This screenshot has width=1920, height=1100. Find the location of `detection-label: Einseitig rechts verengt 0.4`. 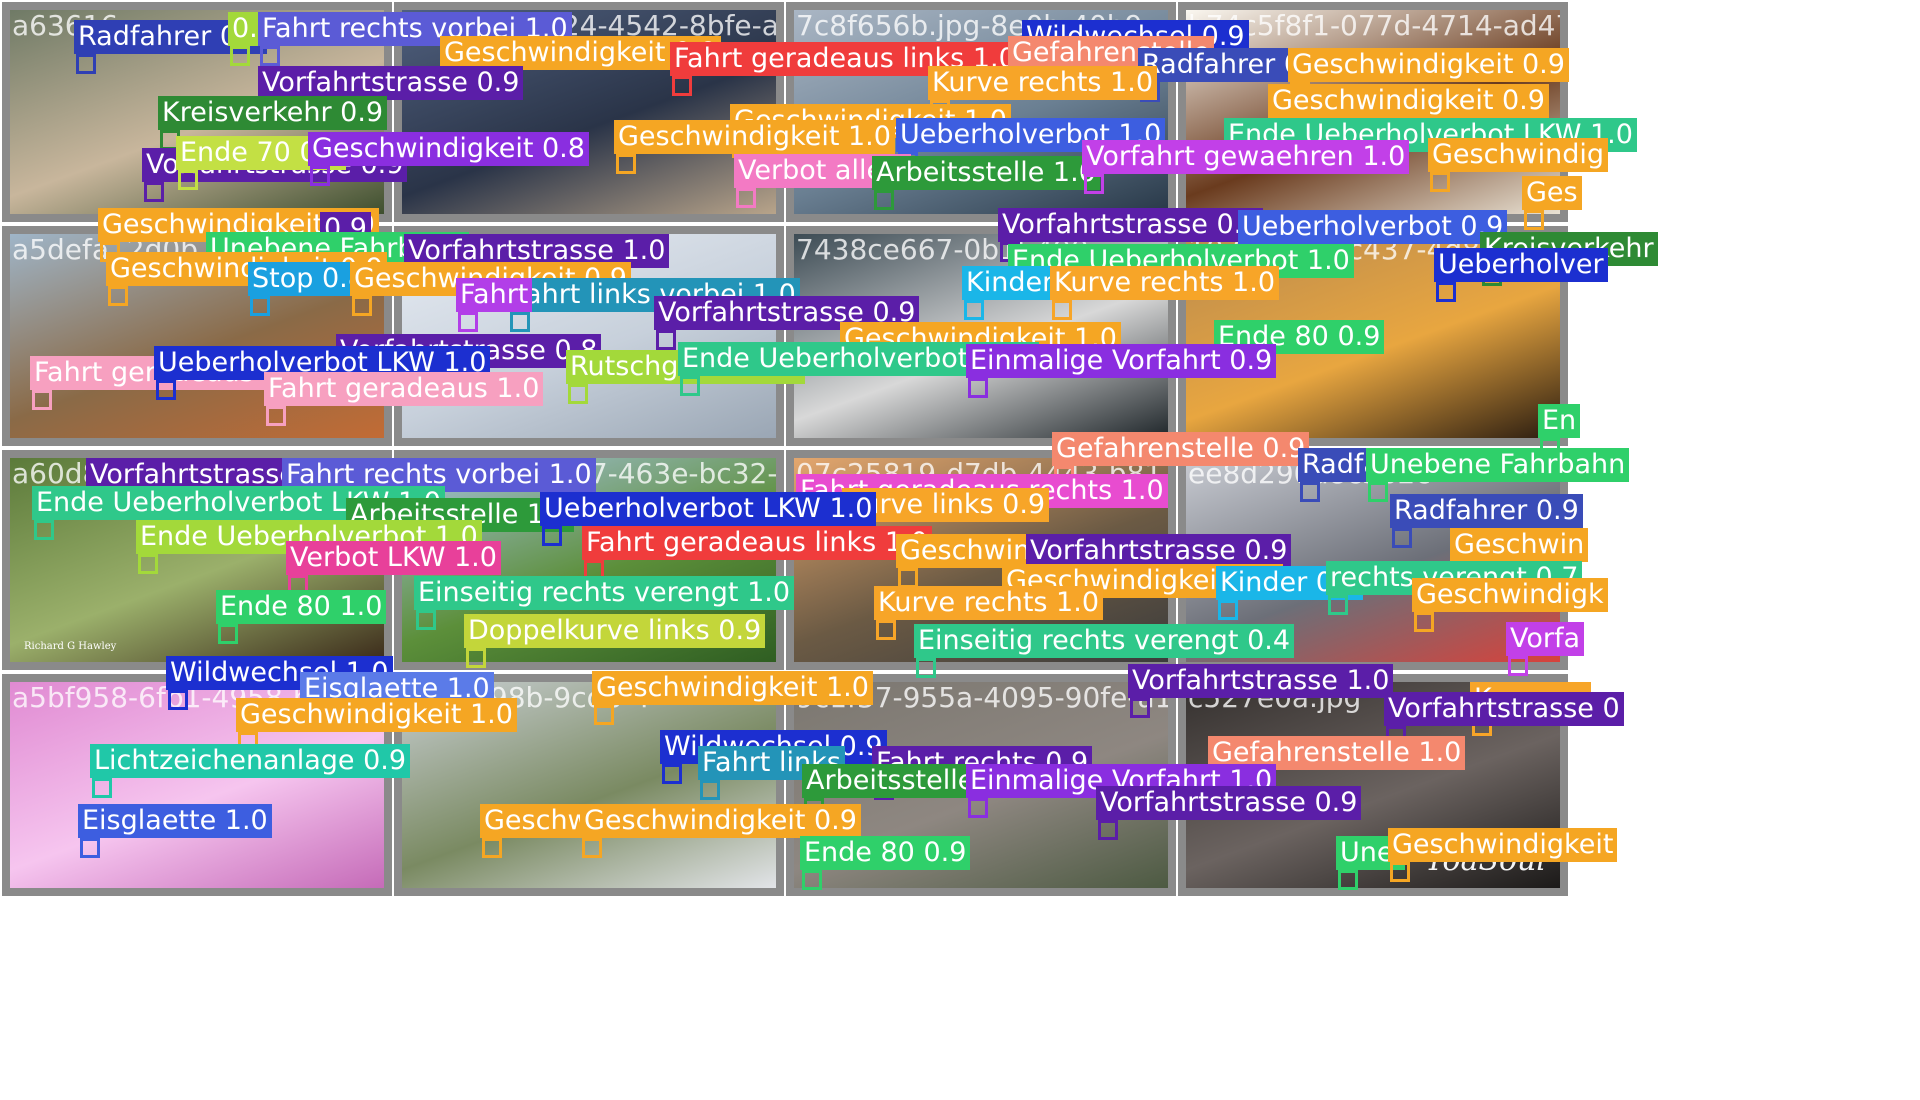

detection-label: Einseitig rechts verengt 0.4 is located at coordinates (1104, 641).